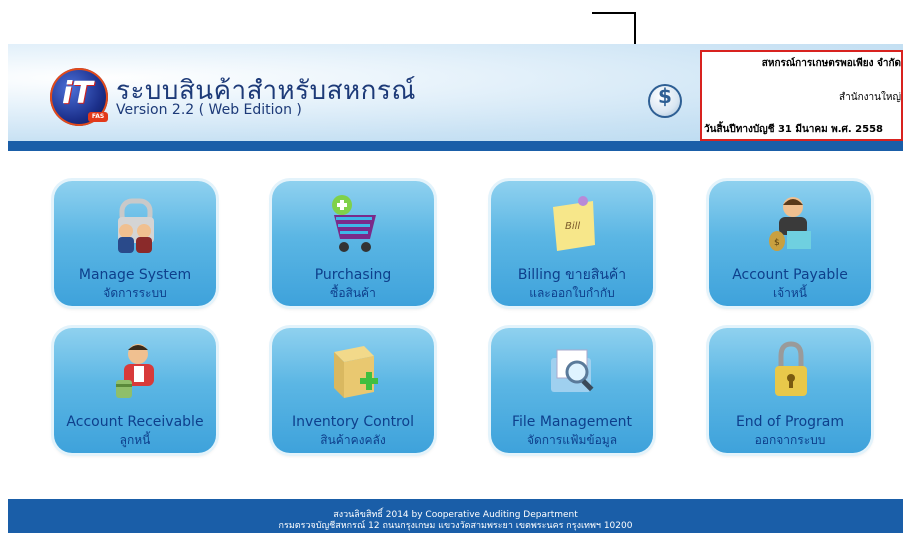 This screenshot has height=533, width=903. I want to click on manage-system-button: Manage System จัดการระบบ, so click(135, 243).